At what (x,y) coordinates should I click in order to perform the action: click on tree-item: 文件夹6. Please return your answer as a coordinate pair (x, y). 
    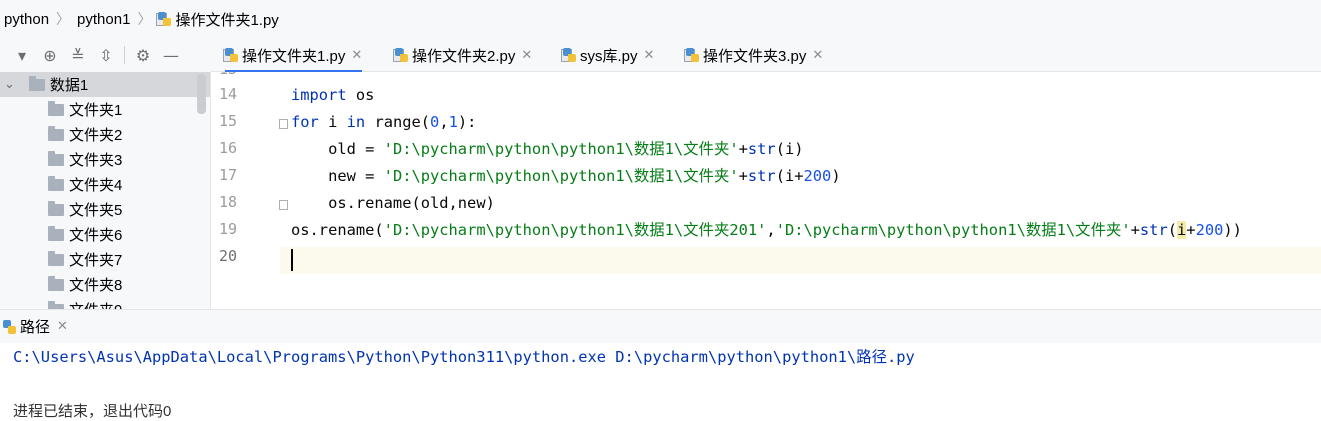
    Looking at the image, I should click on (85, 234).